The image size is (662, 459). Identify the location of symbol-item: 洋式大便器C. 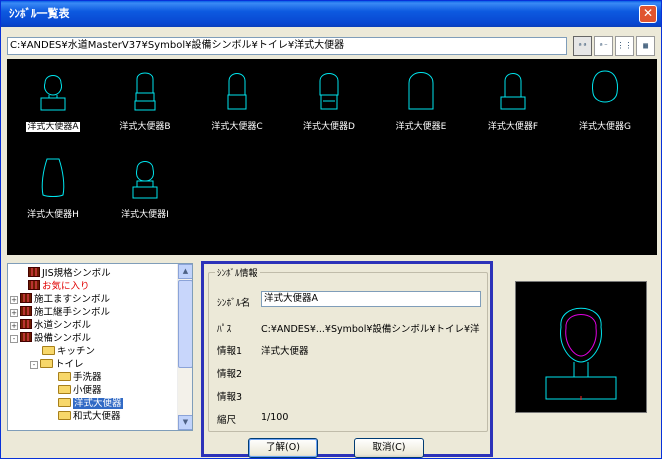
(237, 98).